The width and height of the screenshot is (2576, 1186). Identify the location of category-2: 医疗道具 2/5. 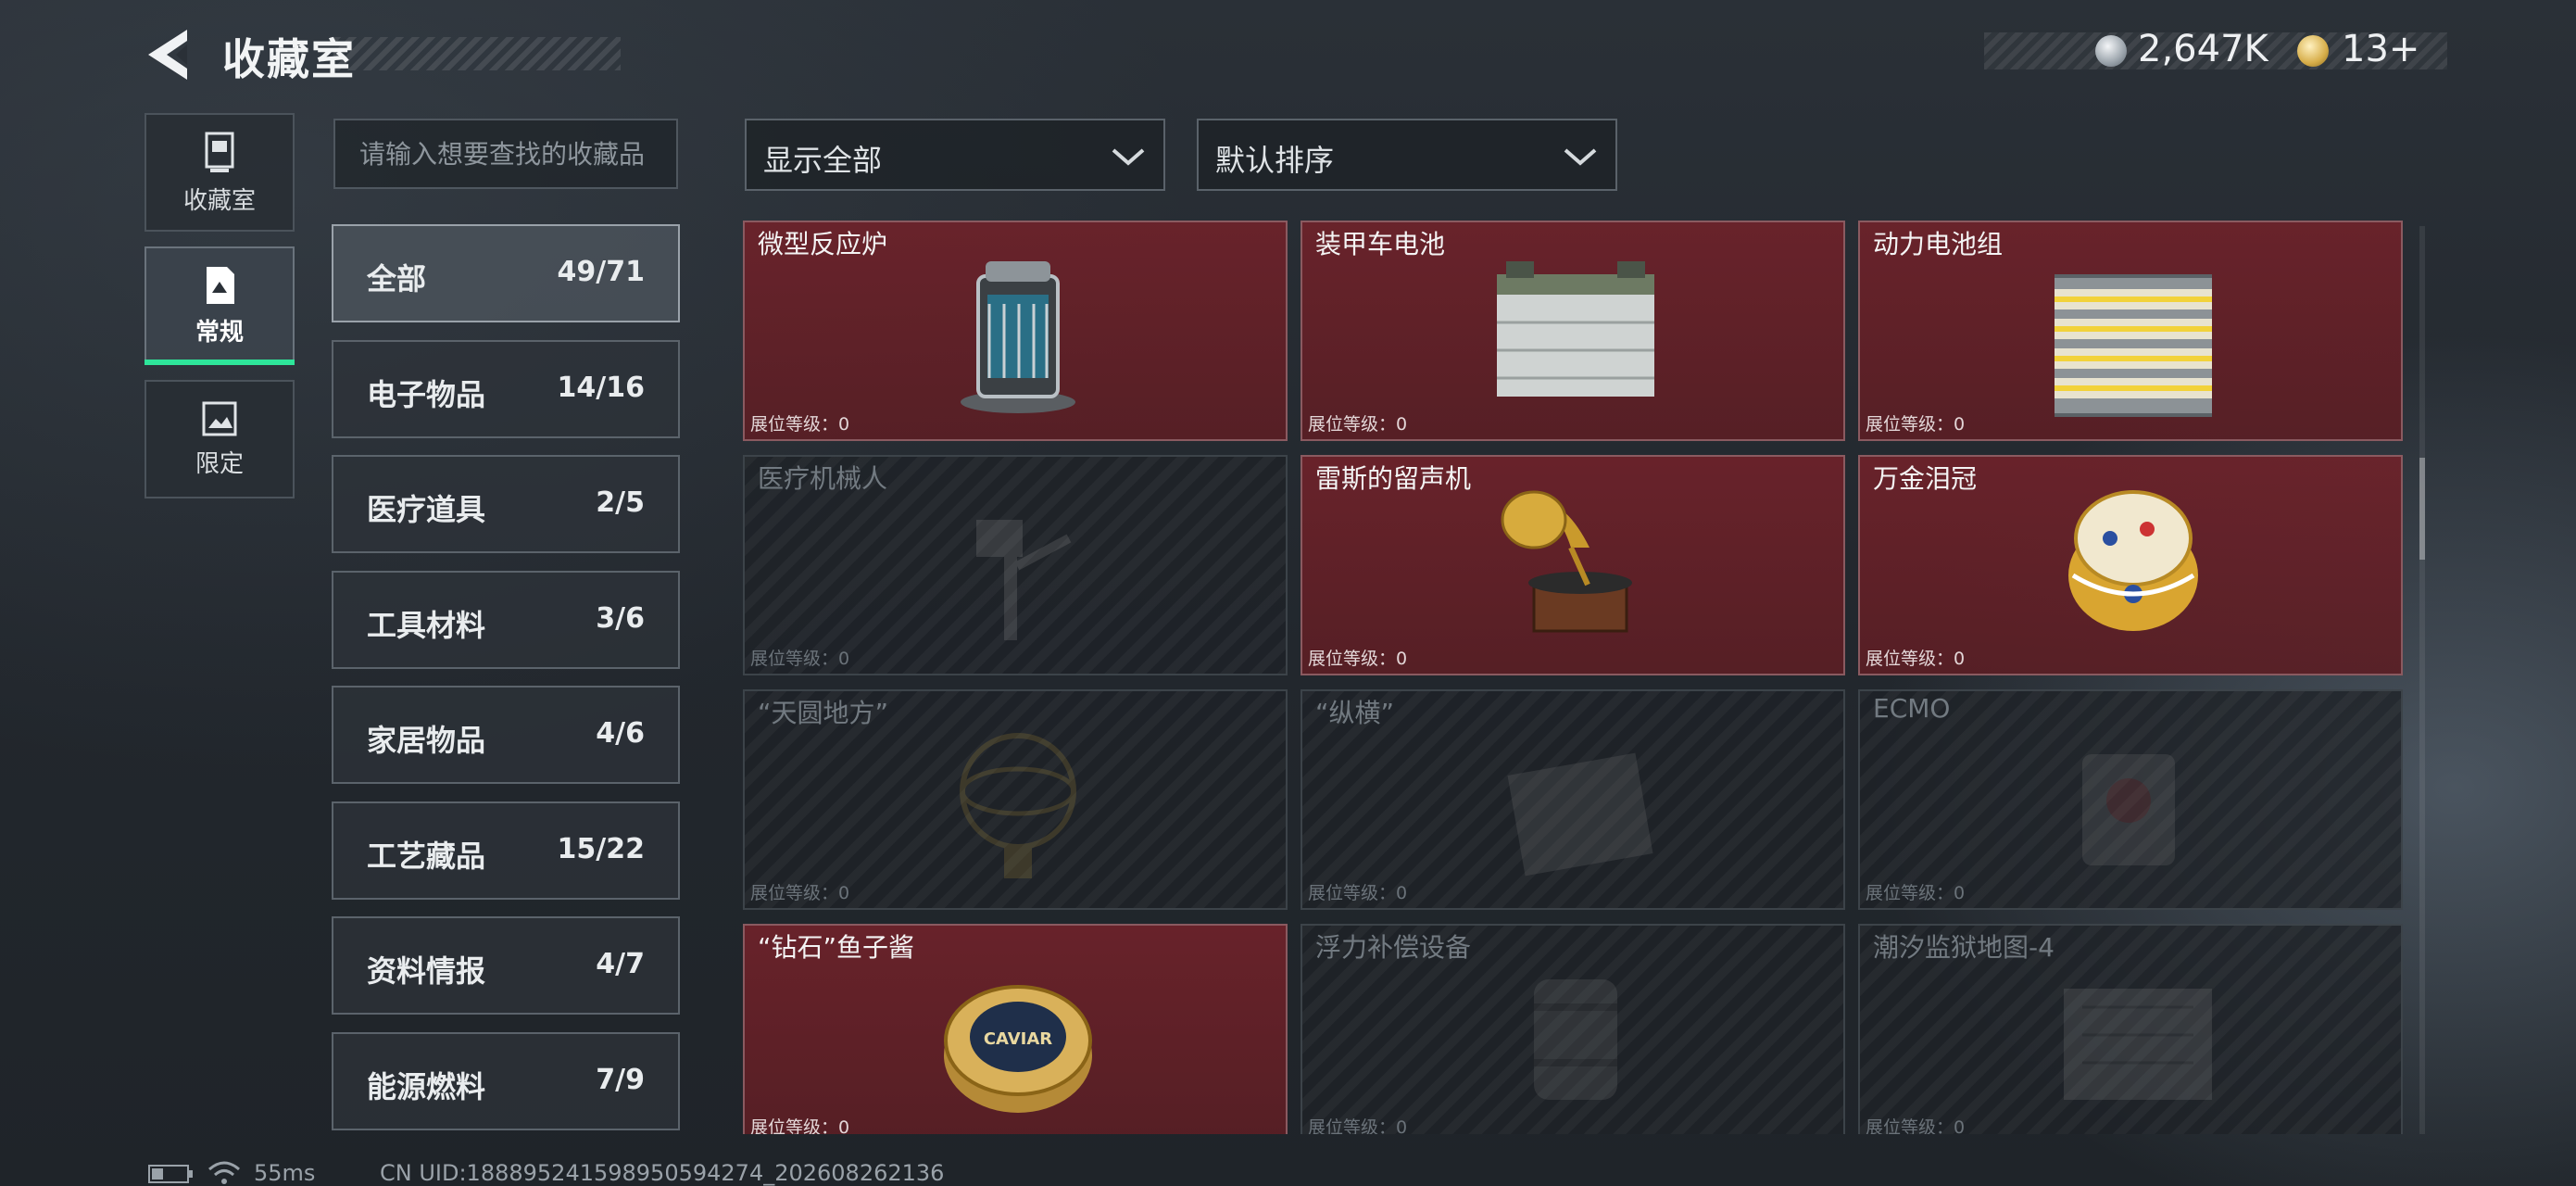
(506, 504).